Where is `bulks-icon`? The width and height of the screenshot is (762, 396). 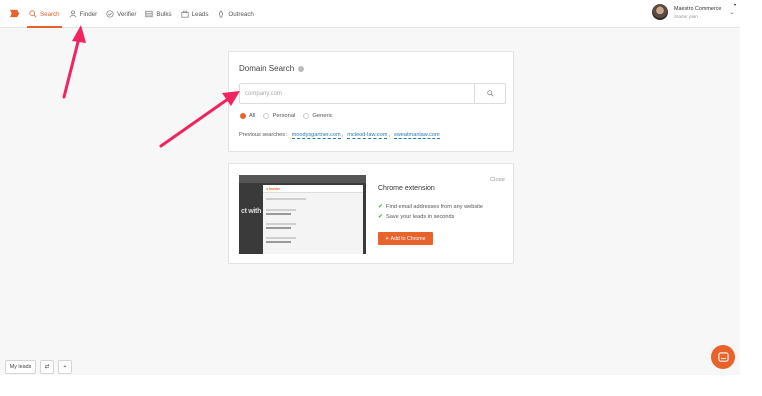 bulks-icon is located at coordinates (149, 14).